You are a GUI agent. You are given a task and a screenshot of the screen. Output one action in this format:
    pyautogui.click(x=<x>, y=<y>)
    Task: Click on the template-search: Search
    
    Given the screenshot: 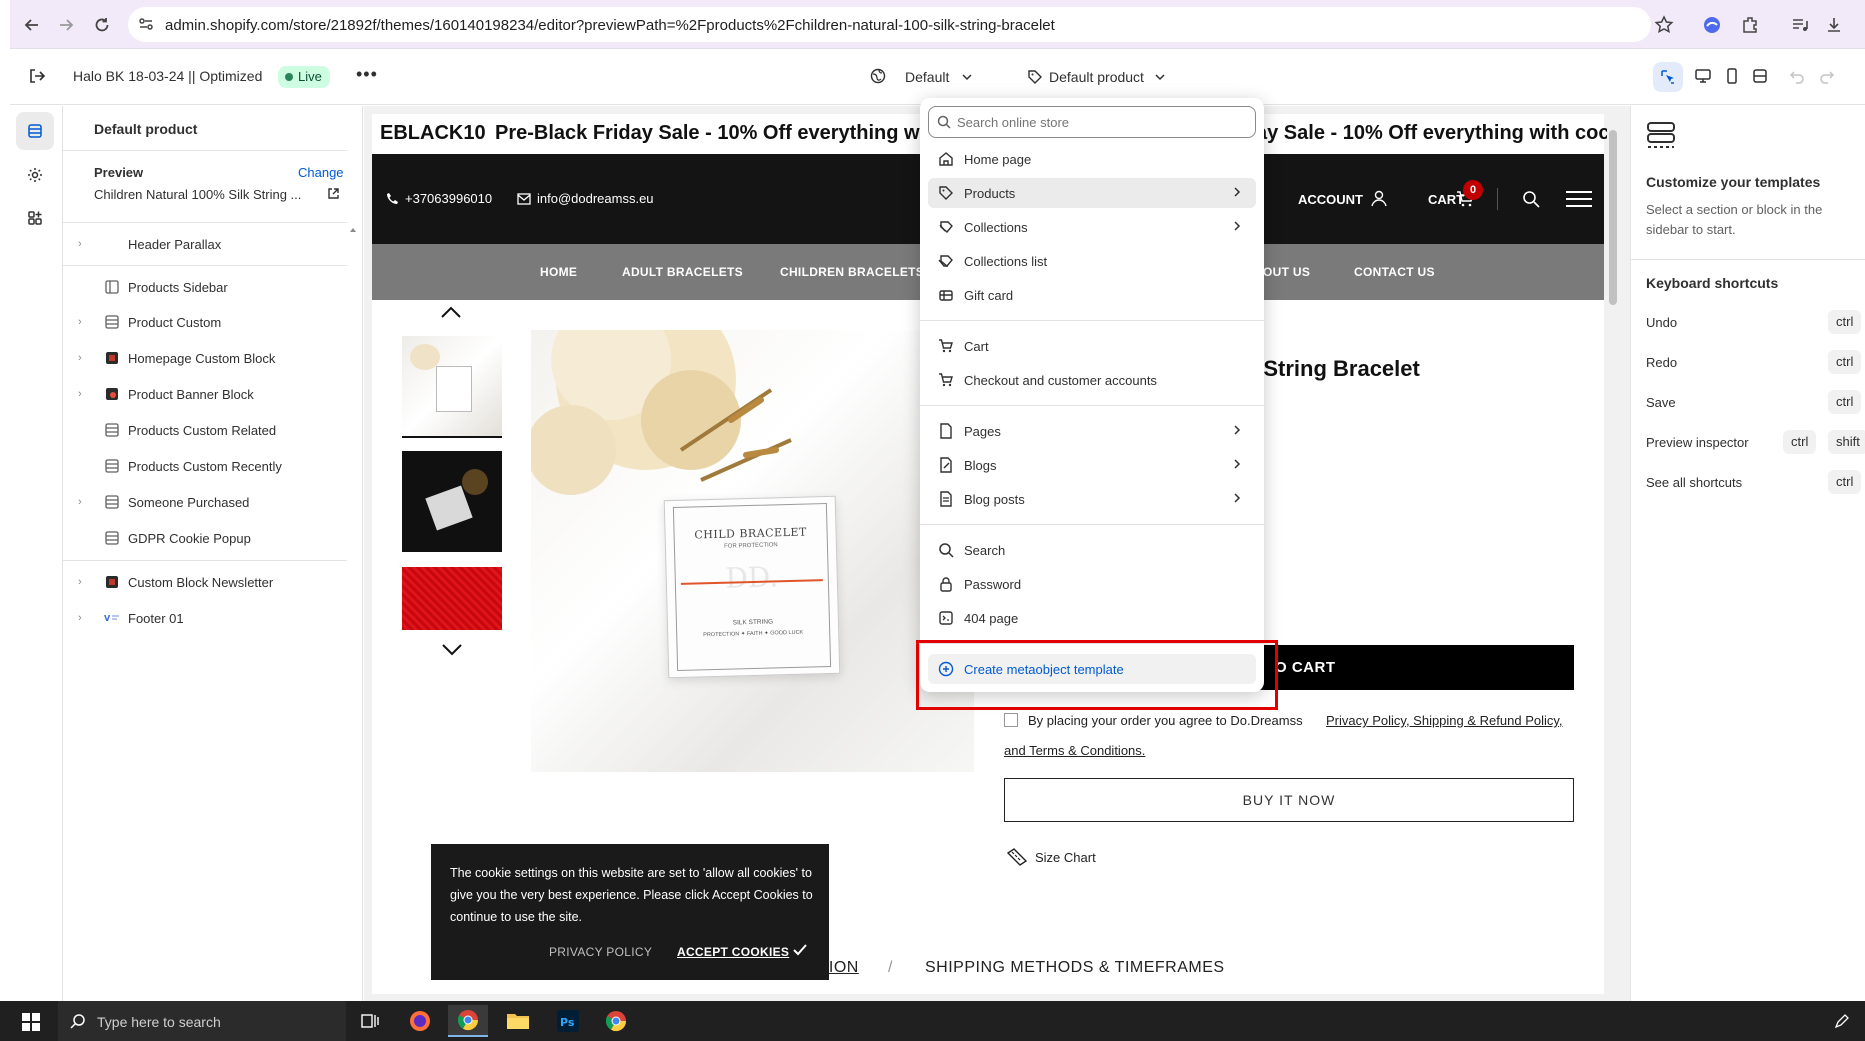 What is the action you would take?
    pyautogui.click(x=1092, y=550)
    